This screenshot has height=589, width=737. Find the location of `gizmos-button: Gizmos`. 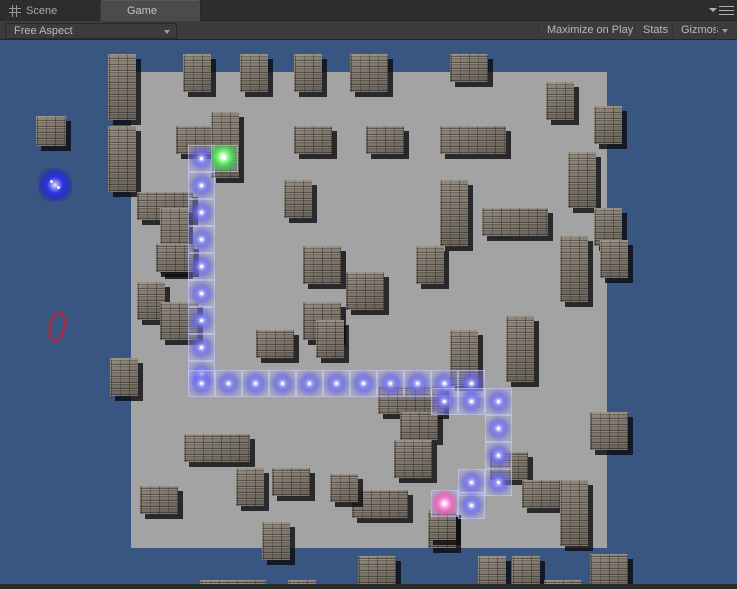

gizmos-button: Gizmos is located at coordinates (697, 30).